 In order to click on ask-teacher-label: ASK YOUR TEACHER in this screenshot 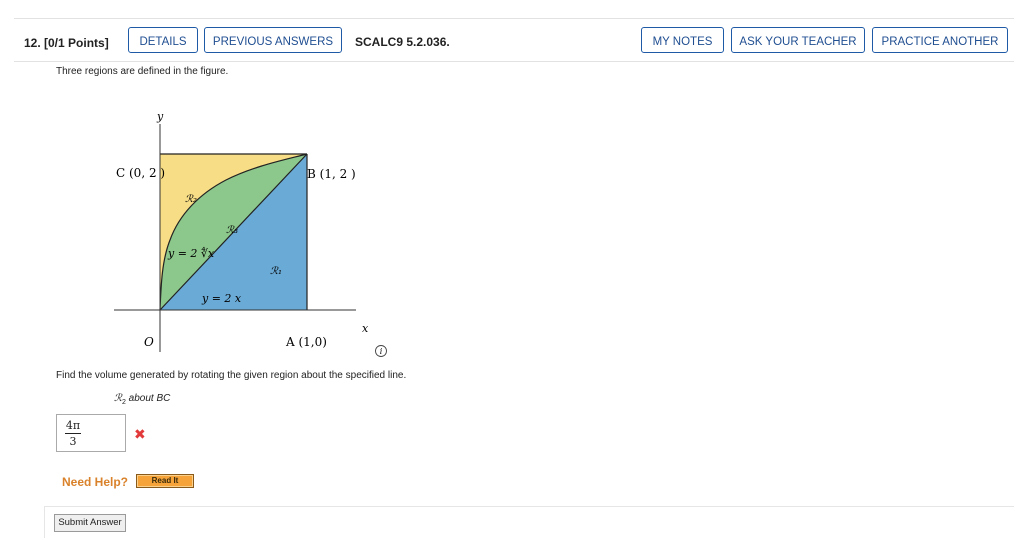, I will do `click(798, 42)`.